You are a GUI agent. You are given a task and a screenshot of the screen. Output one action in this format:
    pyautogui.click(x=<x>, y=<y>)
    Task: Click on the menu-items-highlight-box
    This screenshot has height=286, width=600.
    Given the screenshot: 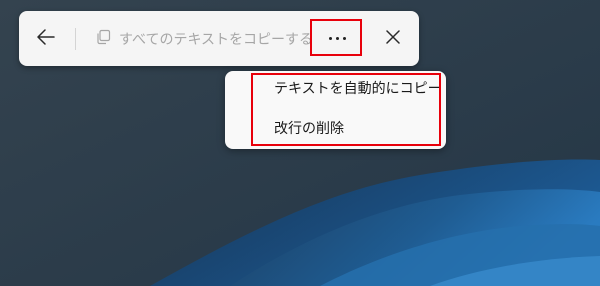 What is the action you would take?
    pyautogui.click(x=346, y=109)
    